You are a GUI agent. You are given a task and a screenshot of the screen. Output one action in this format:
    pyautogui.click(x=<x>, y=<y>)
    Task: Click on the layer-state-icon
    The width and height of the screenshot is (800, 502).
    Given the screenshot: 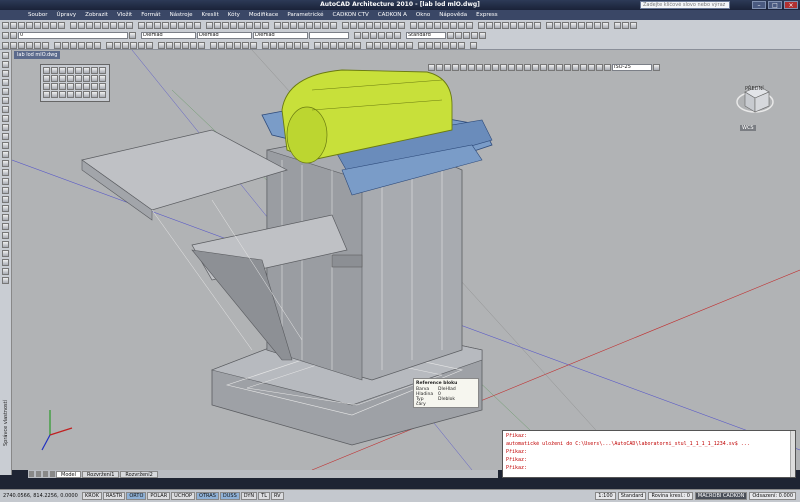 What is the action you would take?
    pyautogui.click(x=13, y=35)
    